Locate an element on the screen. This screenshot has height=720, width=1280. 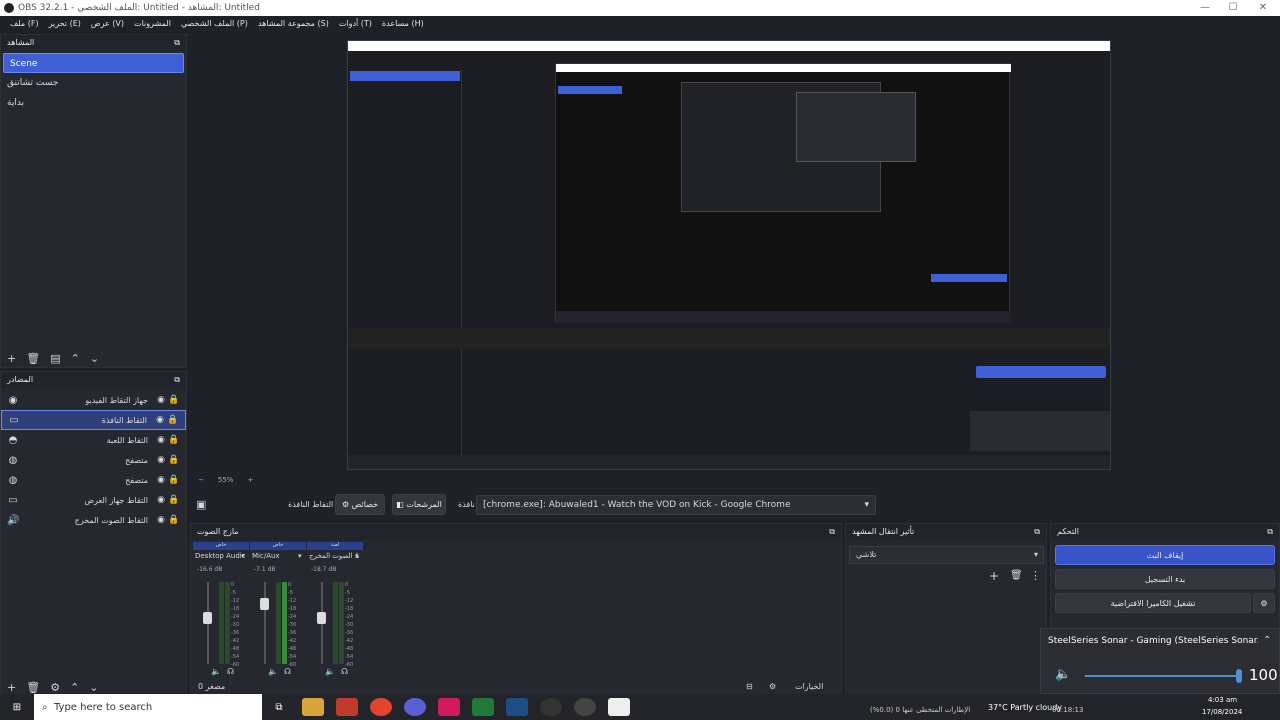
virtual-camera-button: تشغيل الكاميرا الافتراضية is located at coordinates (1153, 603).